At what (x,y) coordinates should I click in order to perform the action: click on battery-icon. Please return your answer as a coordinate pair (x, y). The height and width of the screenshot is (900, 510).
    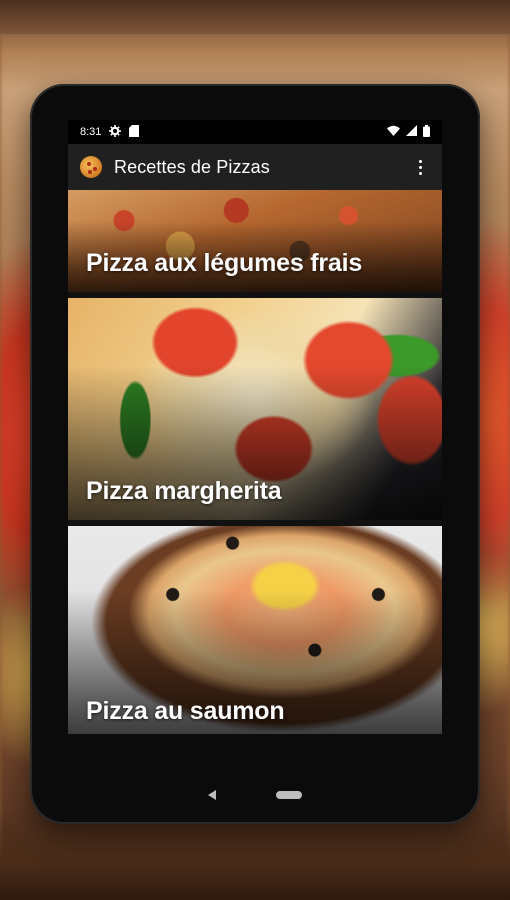
    Looking at the image, I should click on (426, 132).